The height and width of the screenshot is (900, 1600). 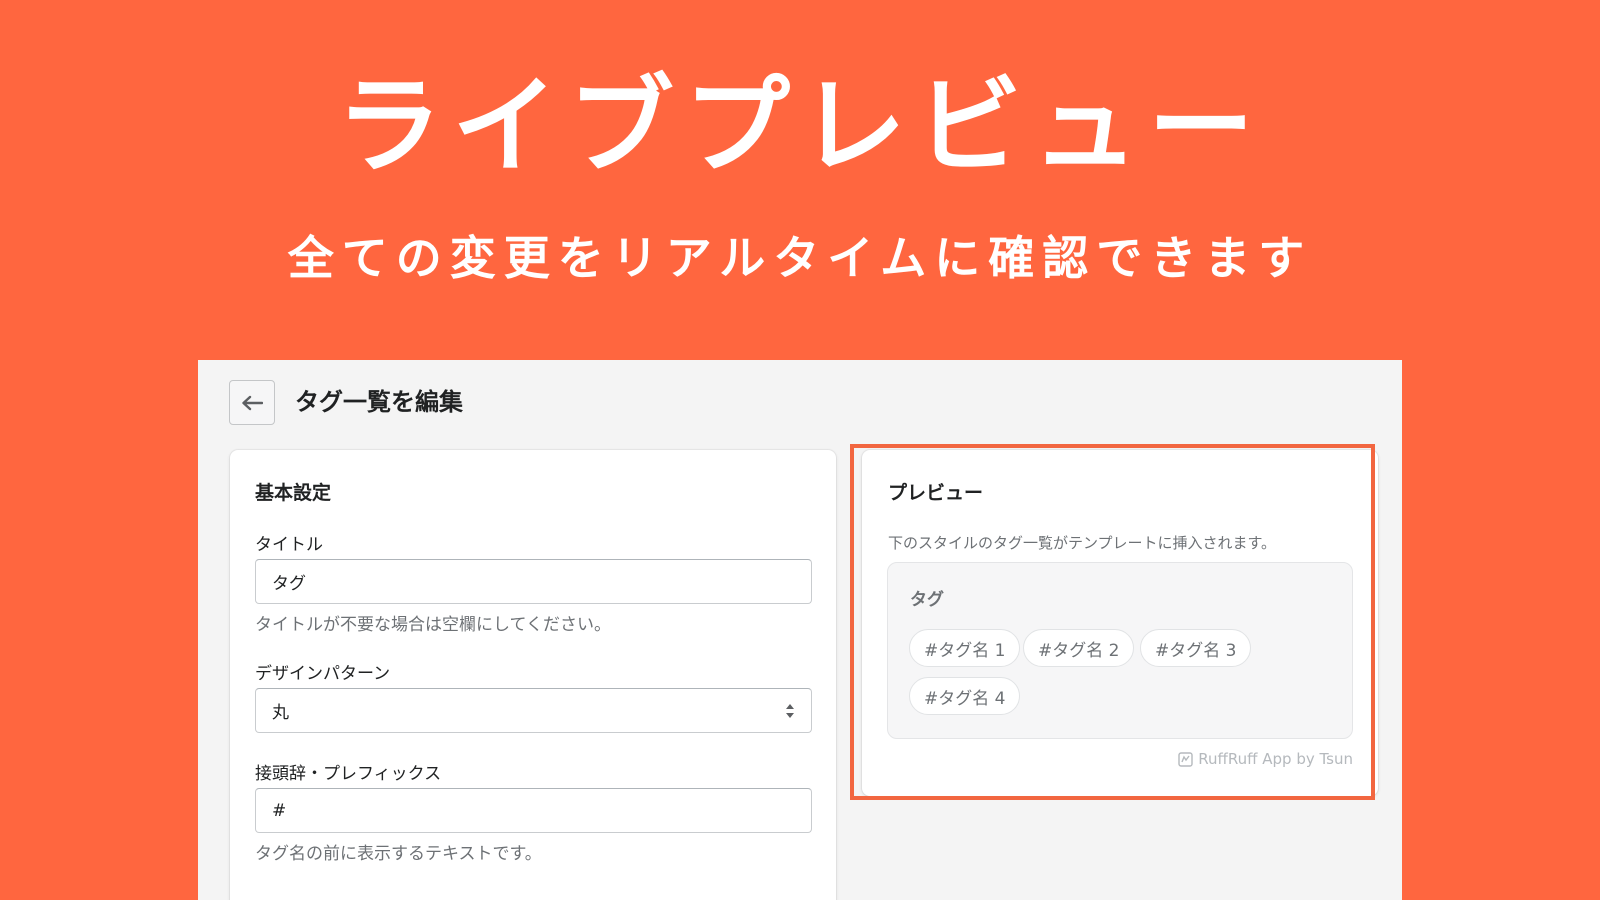 What do you see at coordinates (800, 126) in the screenshot?
I see `hero-title: ライブプレビュー` at bounding box center [800, 126].